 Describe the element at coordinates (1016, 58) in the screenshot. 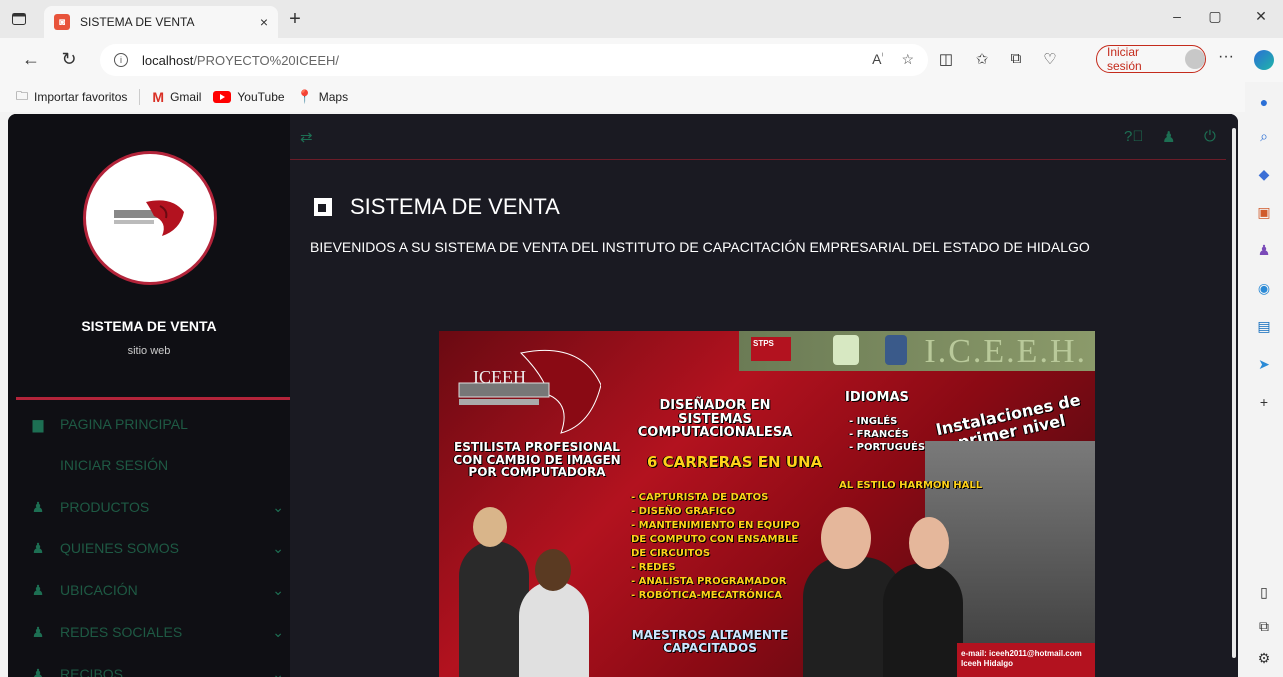

I see `collections-icon: ⧉` at that location.